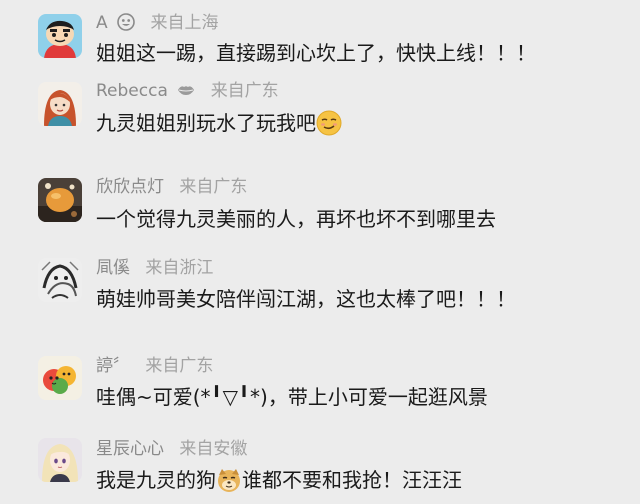 The height and width of the screenshot is (504, 640). I want to click on ink-sketch-avatar, so click(60, 280).